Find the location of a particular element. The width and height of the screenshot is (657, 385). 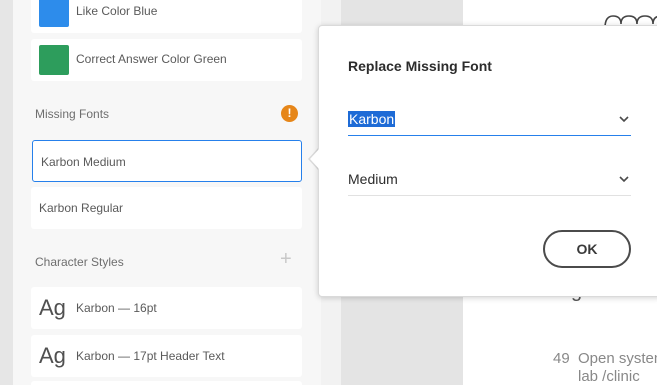

character-style-item: Ag Karbon — 16pt is located at coordinates (166, 308).